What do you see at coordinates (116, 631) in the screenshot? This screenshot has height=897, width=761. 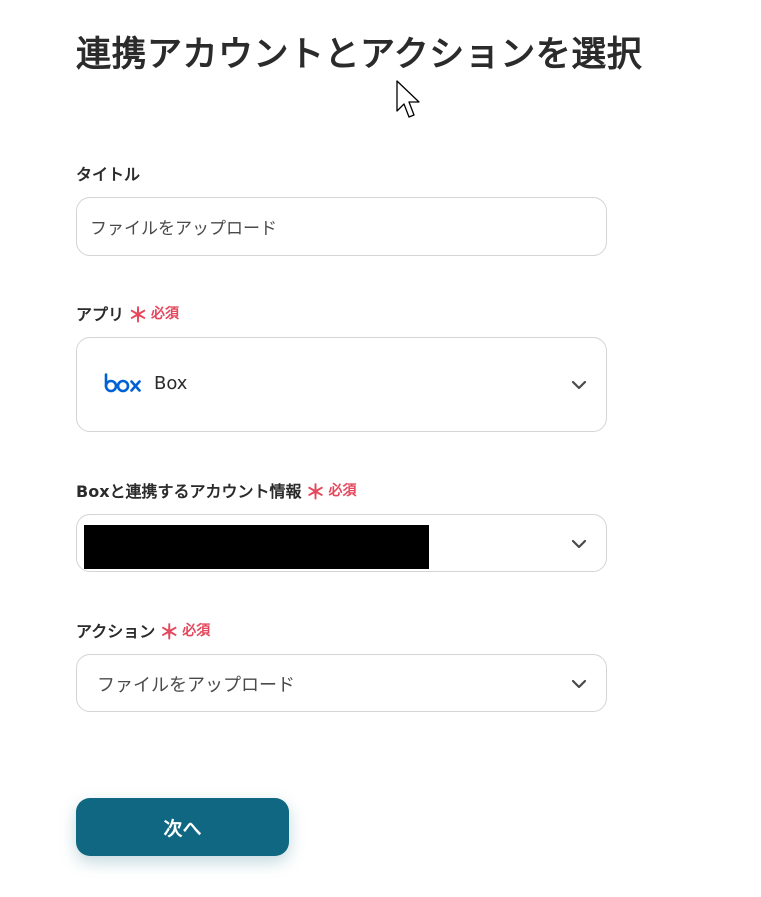 I see `action-label-text: アクション` at bounding box center [116, 631].